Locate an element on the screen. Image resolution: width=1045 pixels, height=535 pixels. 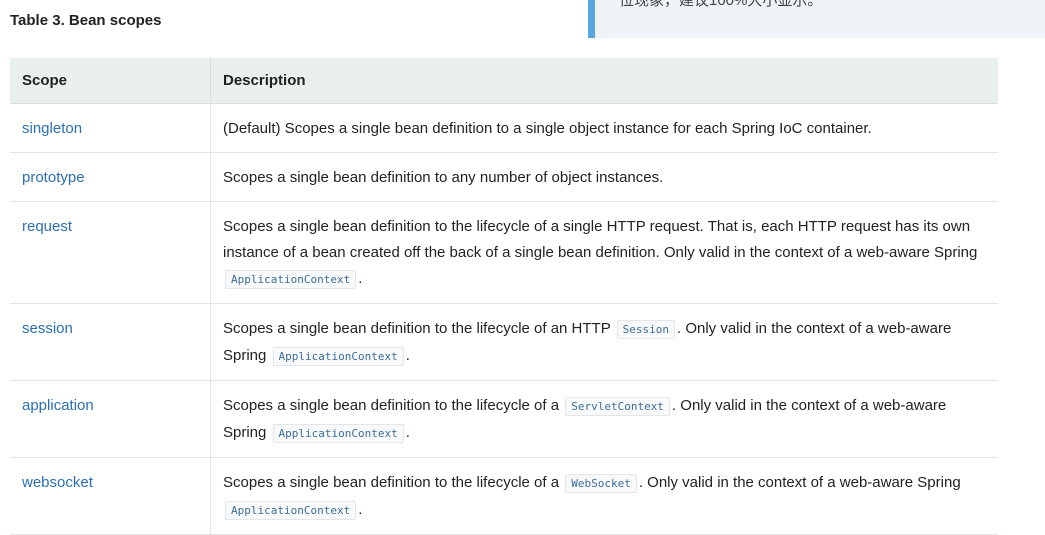
scope-name-session: session is located at coordinates (110, 342).